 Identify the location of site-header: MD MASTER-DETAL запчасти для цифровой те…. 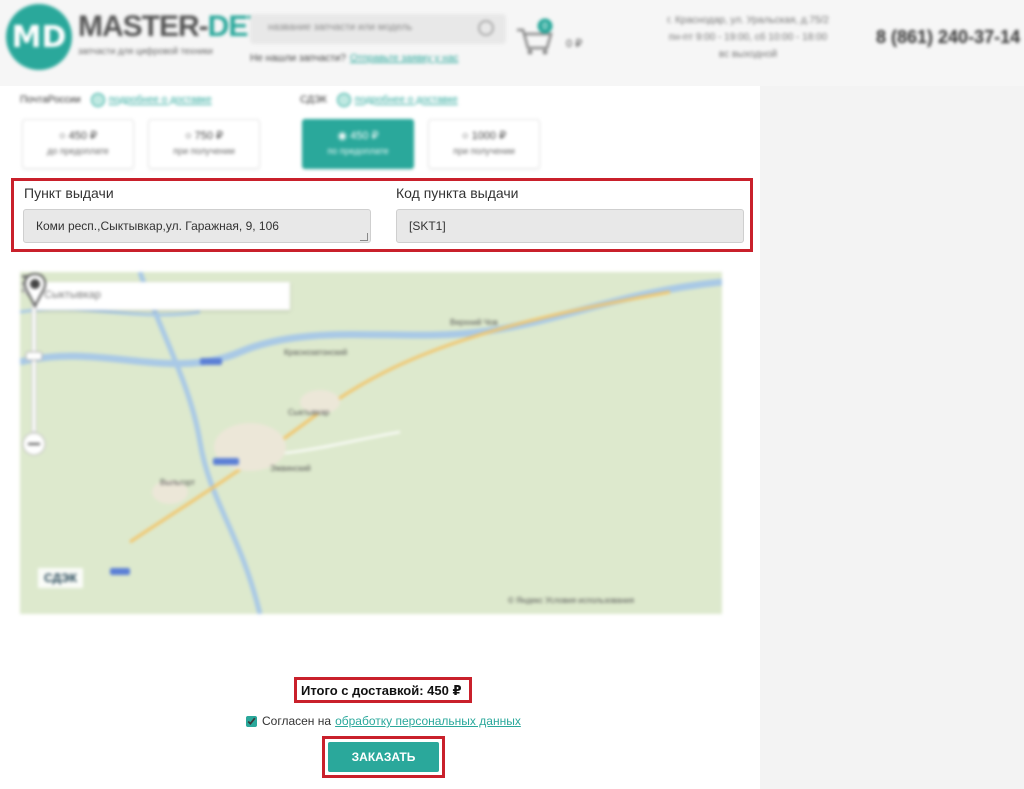
(512, 43).